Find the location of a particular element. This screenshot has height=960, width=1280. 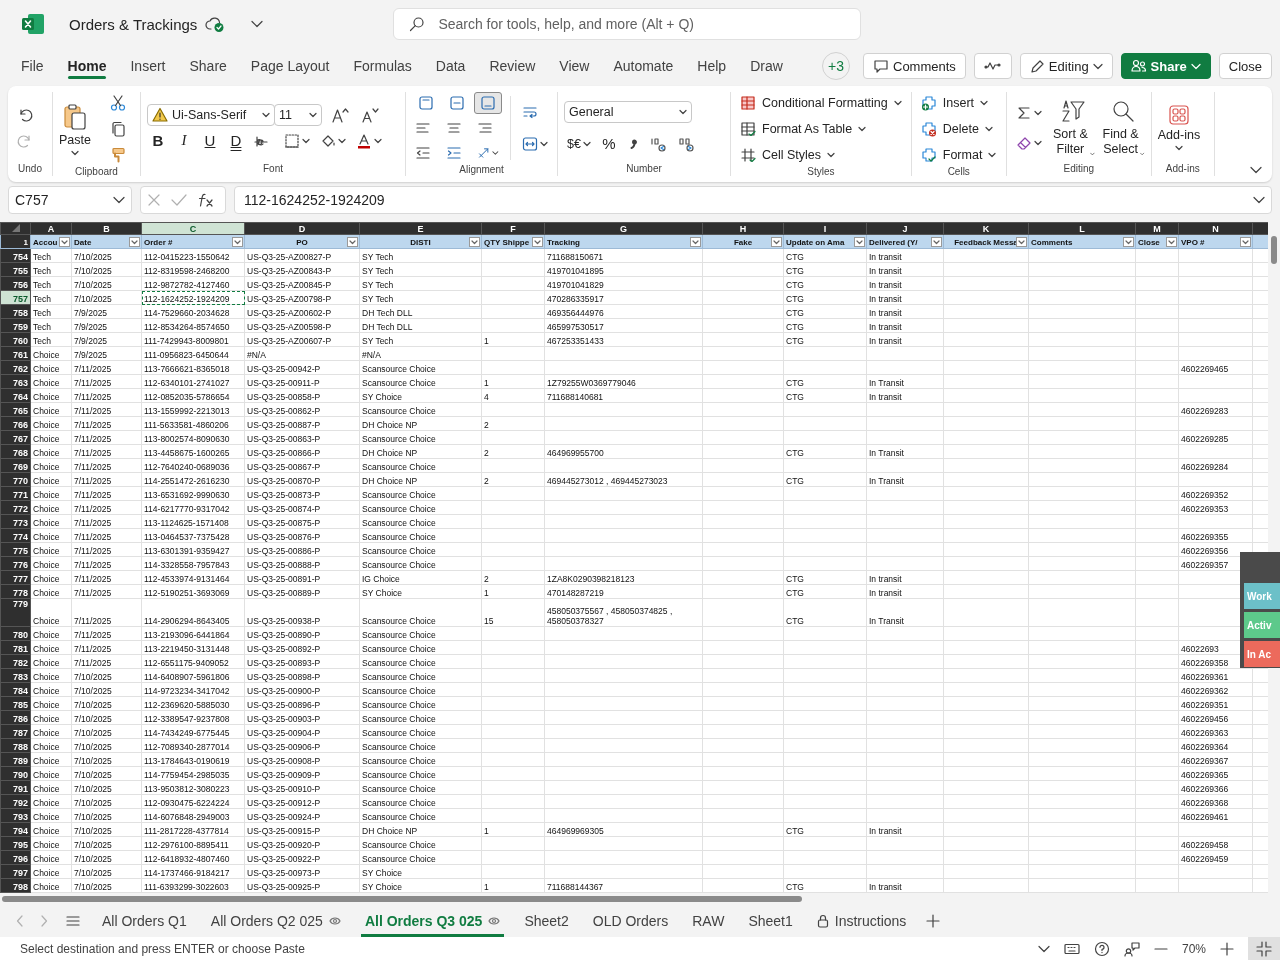

table-cell: 114-6408907-5961806 is located at coordinates (193, 675).